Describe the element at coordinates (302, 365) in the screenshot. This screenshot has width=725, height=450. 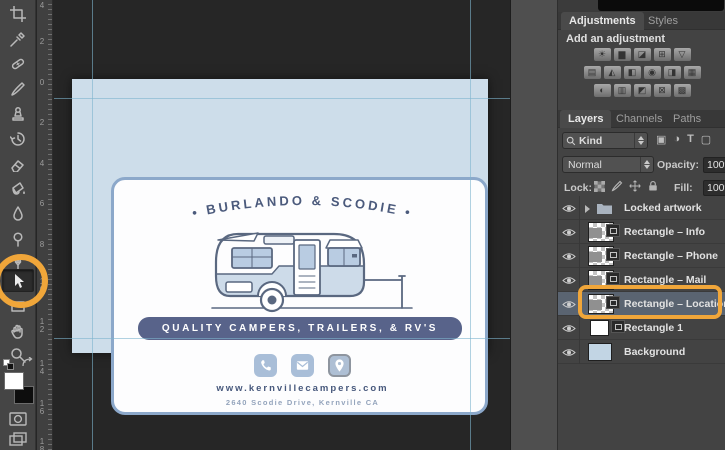
I see `mail-icon` at that location.